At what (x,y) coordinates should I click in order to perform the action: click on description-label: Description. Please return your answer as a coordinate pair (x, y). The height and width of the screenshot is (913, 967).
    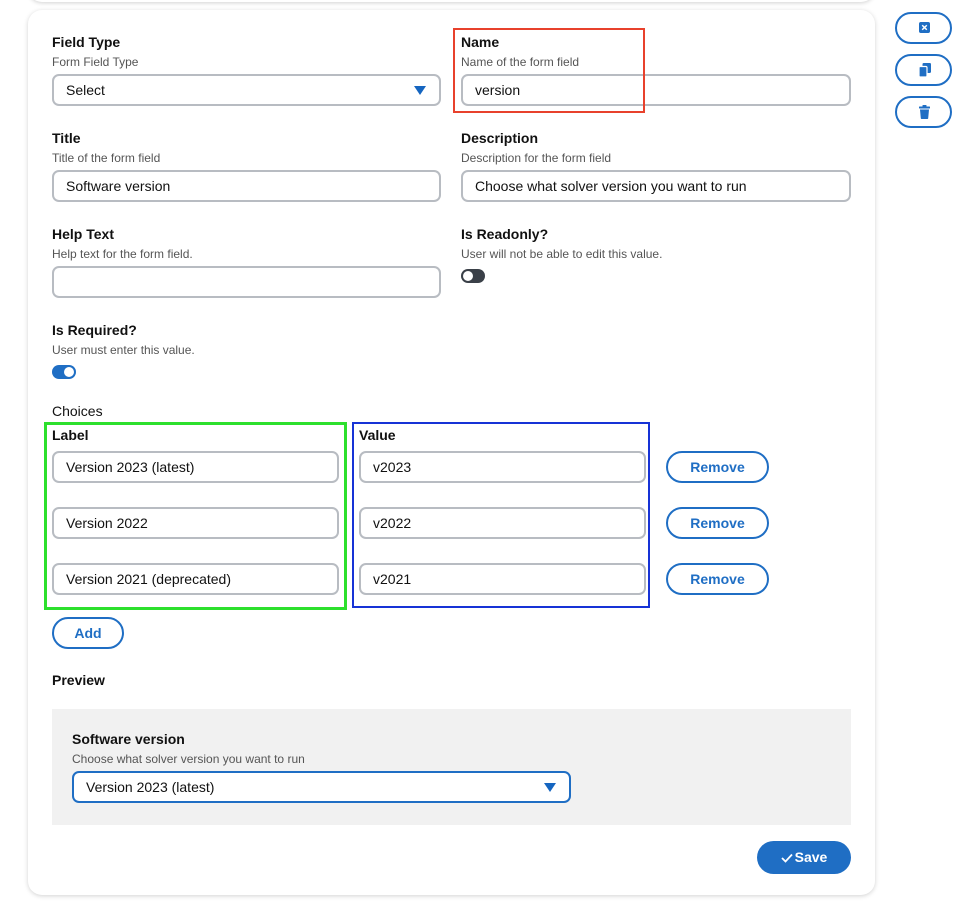
    Looking at the image, I should click on (500, 138).